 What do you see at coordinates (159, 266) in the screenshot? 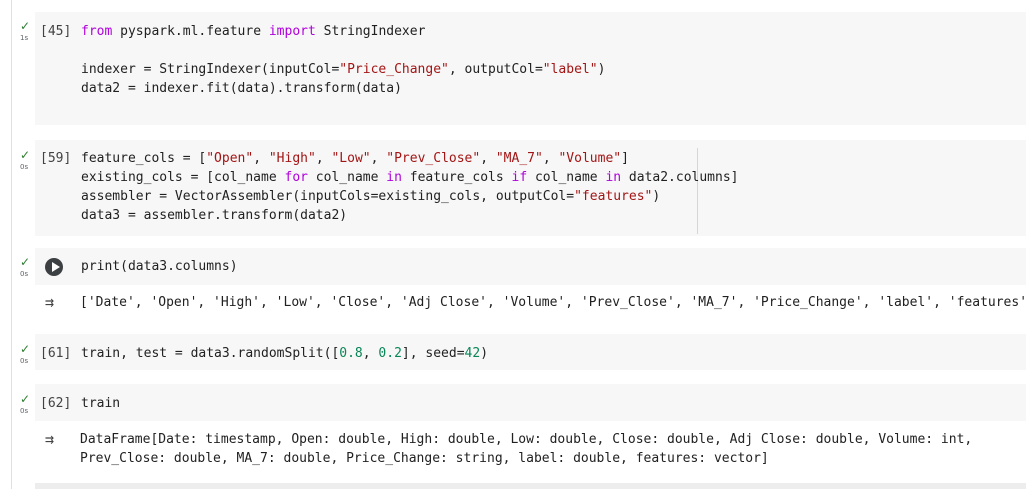
I see `code-line: print(data3.columns)` at bounding box center [159, 266].